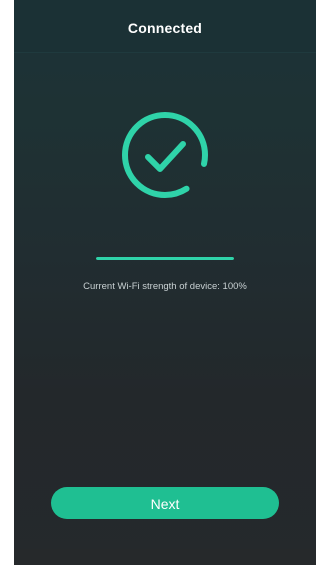 Image resolution: width=322 pixels, height=565 pixels. Describe the element at coordinates (165, 557) in the screenshot. I see `bottom-strip` at that location.